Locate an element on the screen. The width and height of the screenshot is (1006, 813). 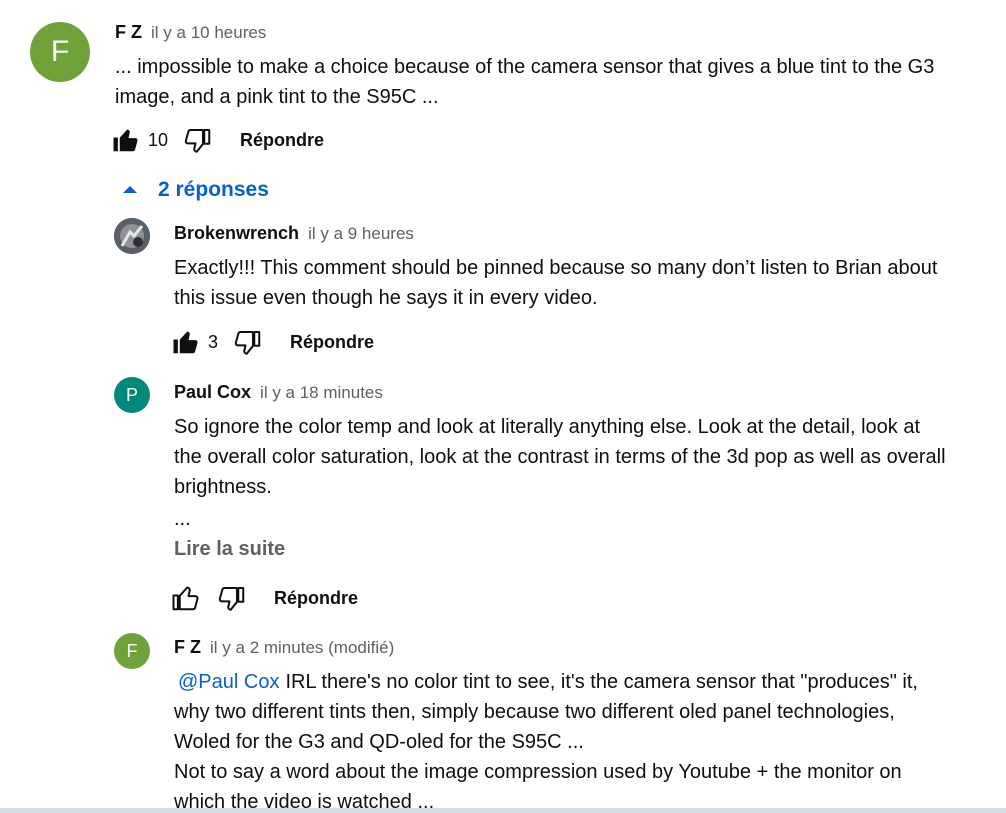
replies-toggle-label: 2 réponses is located at coordinates (213, 189).